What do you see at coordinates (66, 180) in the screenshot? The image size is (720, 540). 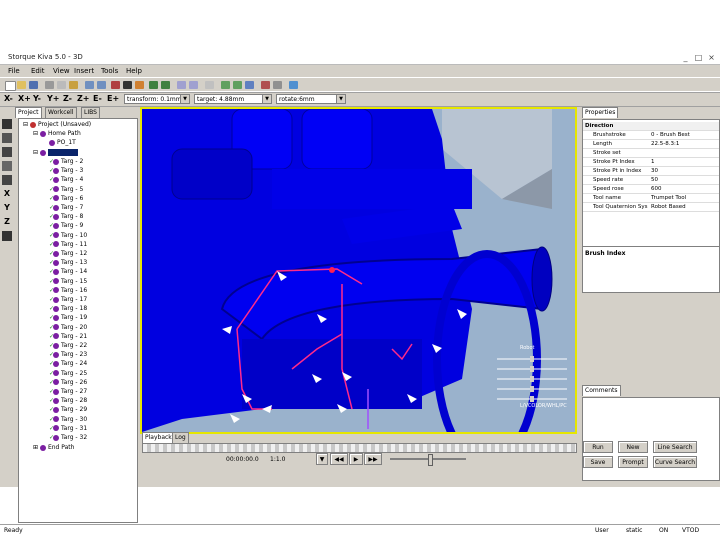 I see `tree-target-item: ✓ Targ - 4` at bounding box center [66, 180].